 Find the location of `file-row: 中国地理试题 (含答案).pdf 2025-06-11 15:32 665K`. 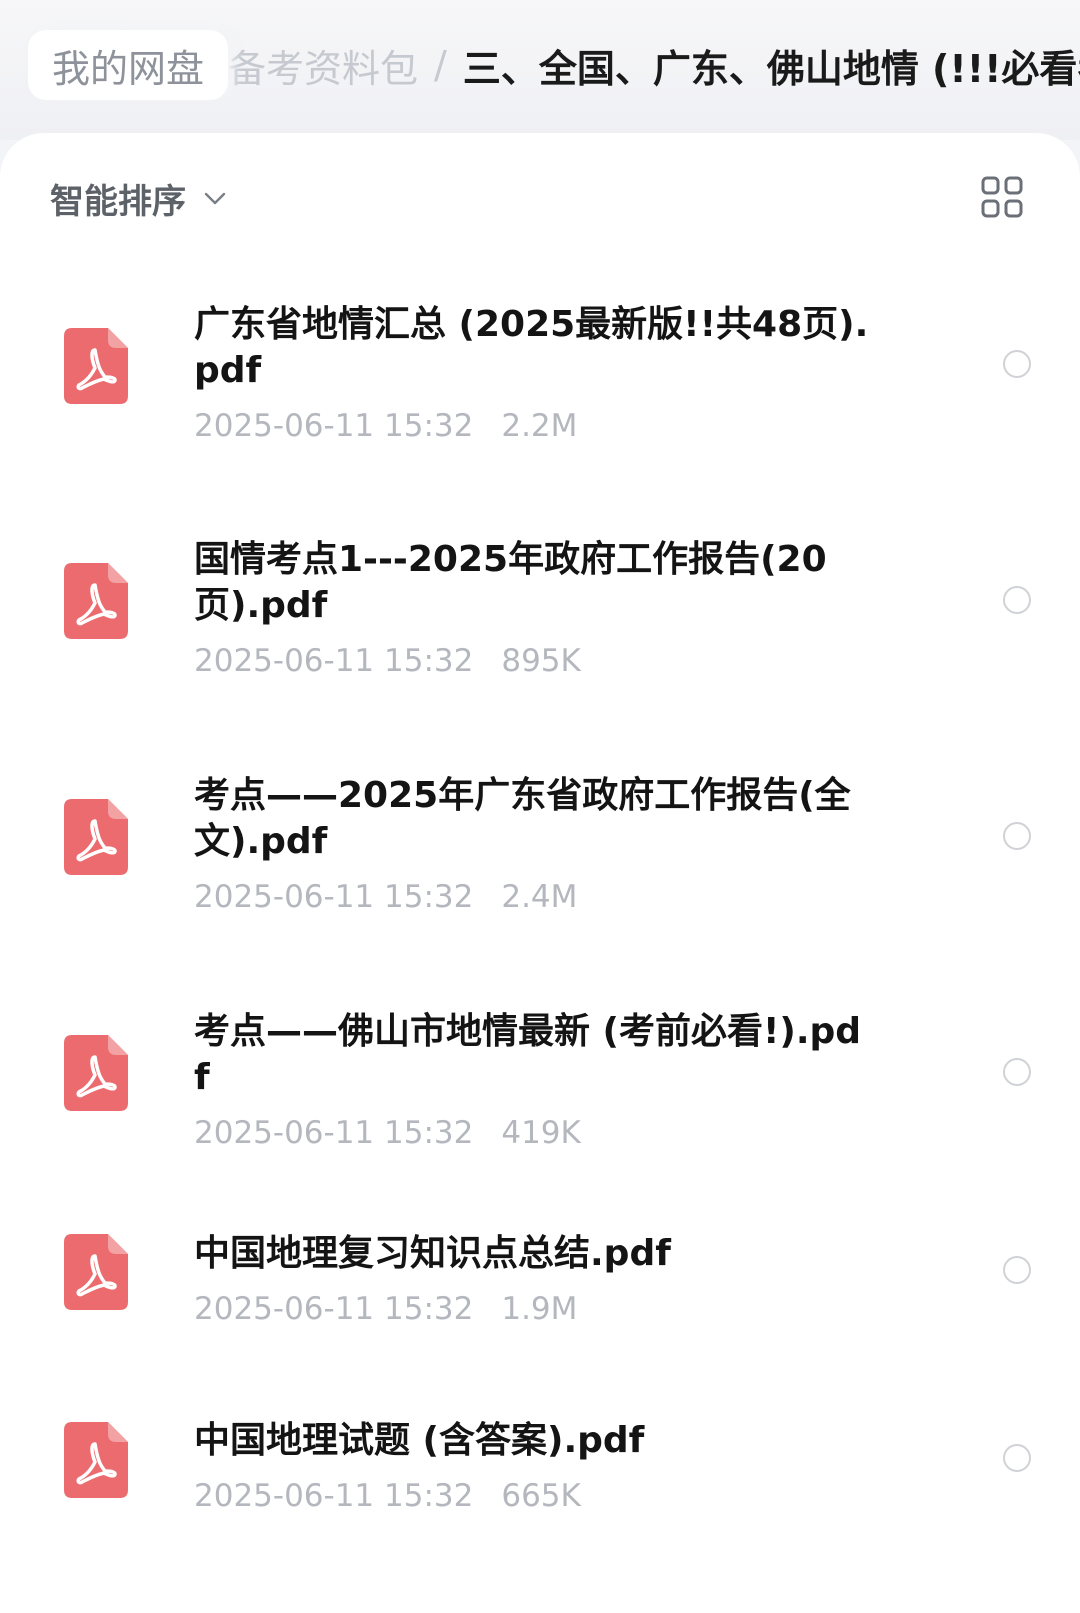

file-row: 中国地理试题 (含答案).pdf 2025-06-11 15:32 665K is located at coordinates (540, 1458).